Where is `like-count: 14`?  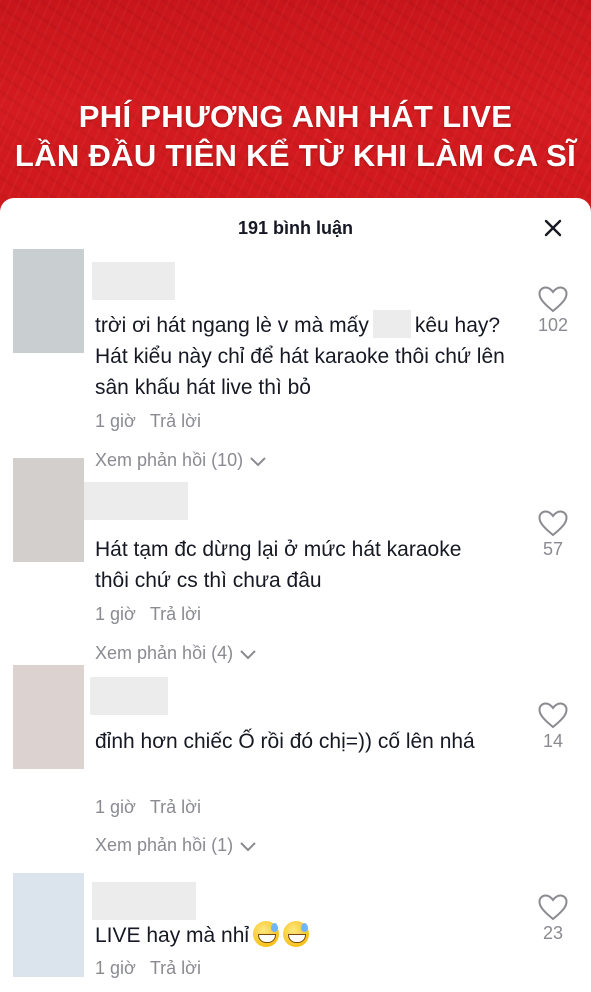
like-count: 14 is located at coordinates (553, 741).